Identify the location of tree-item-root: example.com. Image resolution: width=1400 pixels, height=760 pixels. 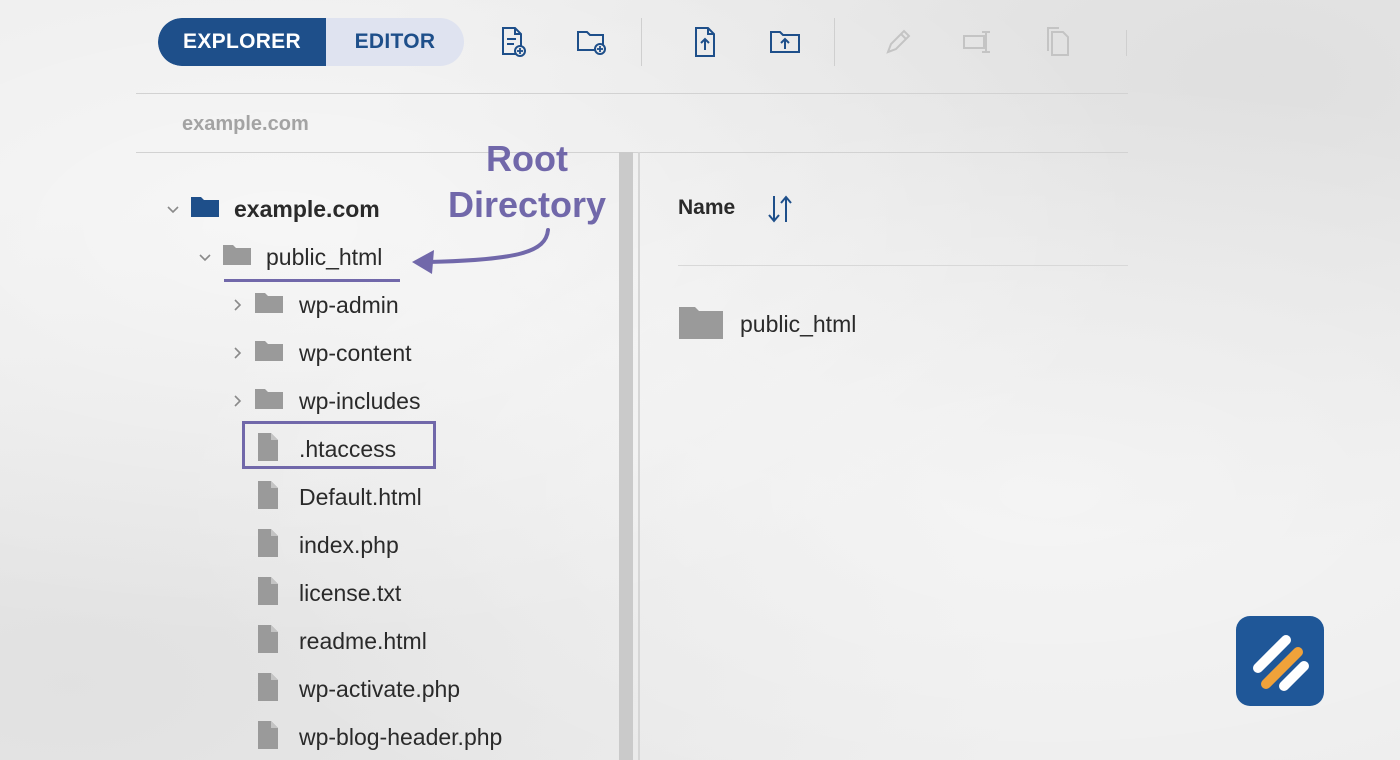
(272, 209).